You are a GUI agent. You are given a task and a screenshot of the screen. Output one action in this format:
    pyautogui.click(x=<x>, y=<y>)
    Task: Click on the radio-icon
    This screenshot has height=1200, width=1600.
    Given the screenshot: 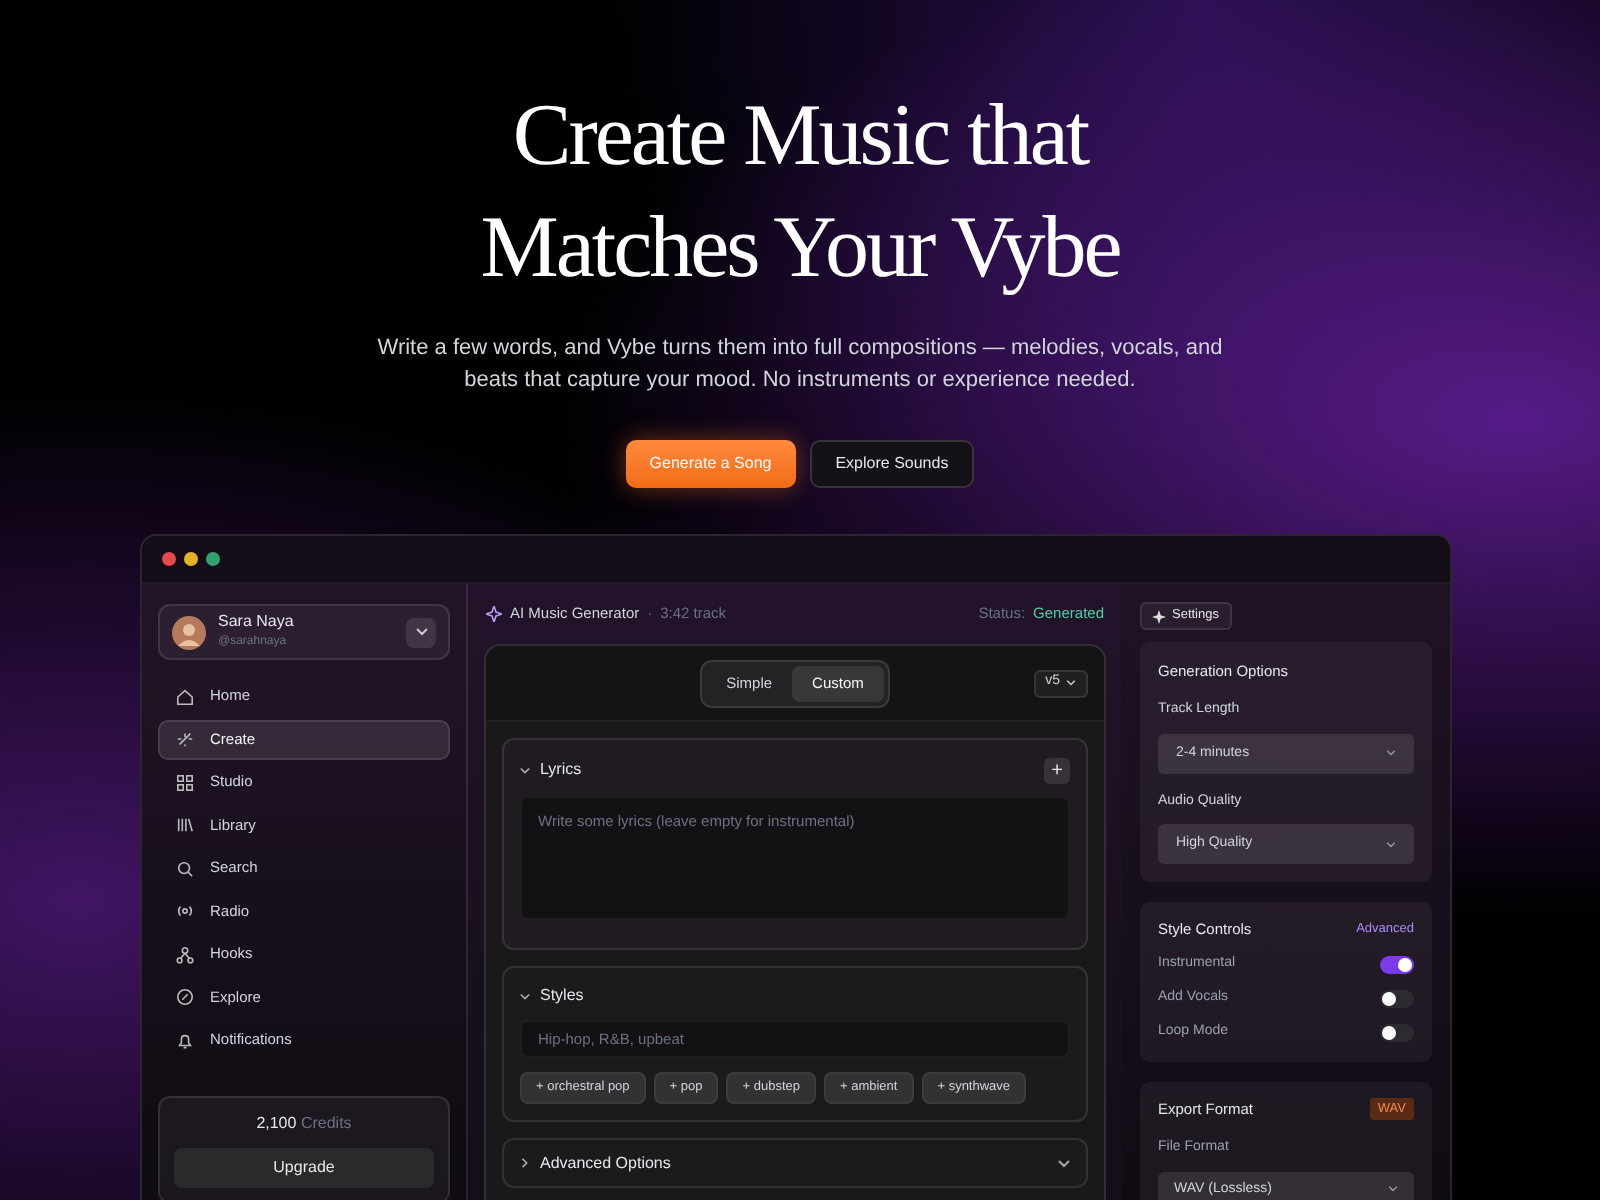 What is the action you would take?
    pyautogui.click(x=185, y=911)
    